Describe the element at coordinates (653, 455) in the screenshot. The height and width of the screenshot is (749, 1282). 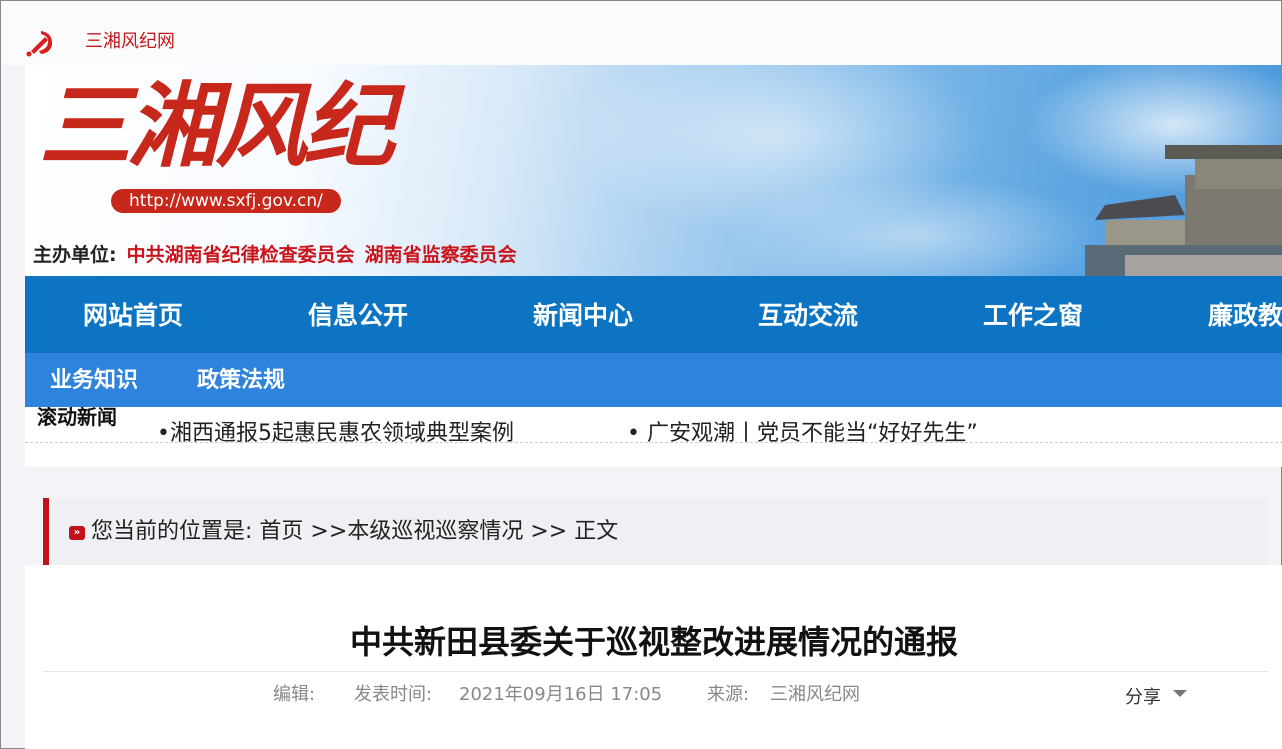
I see `ticker-spacer` at that location.